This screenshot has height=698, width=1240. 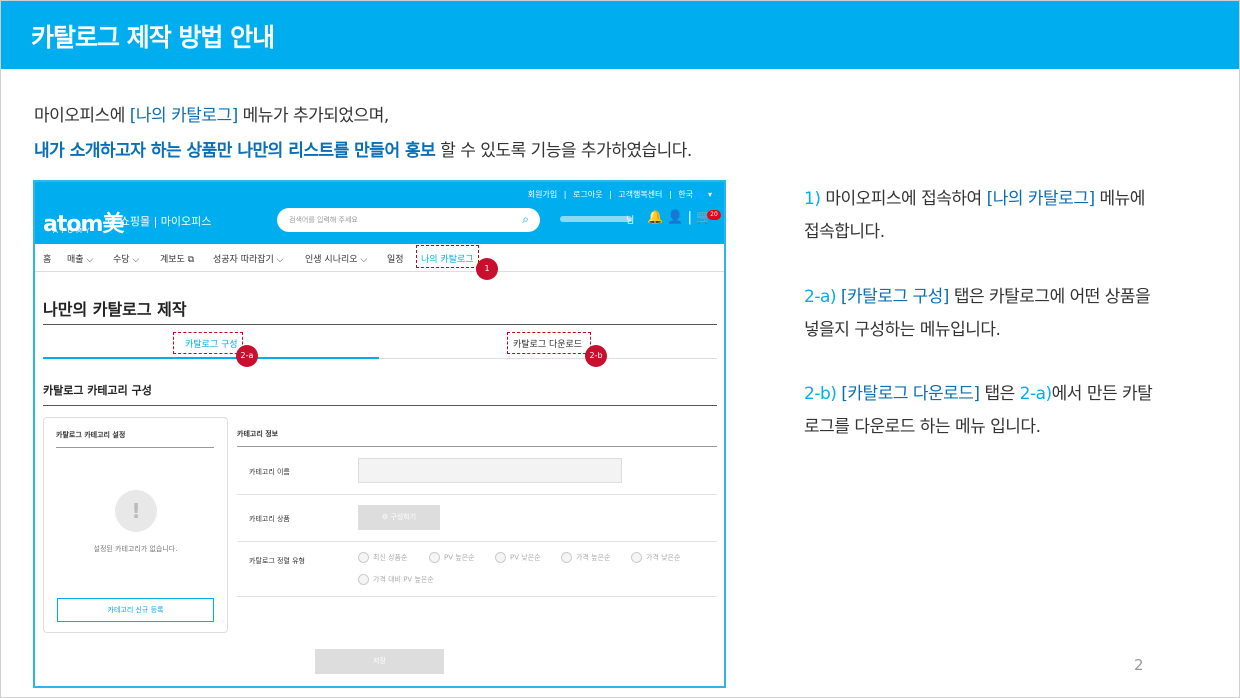 I want to click on sort-option-pv-per-price: 가격 대비 PV 높은순, so click(x=396, y=579).